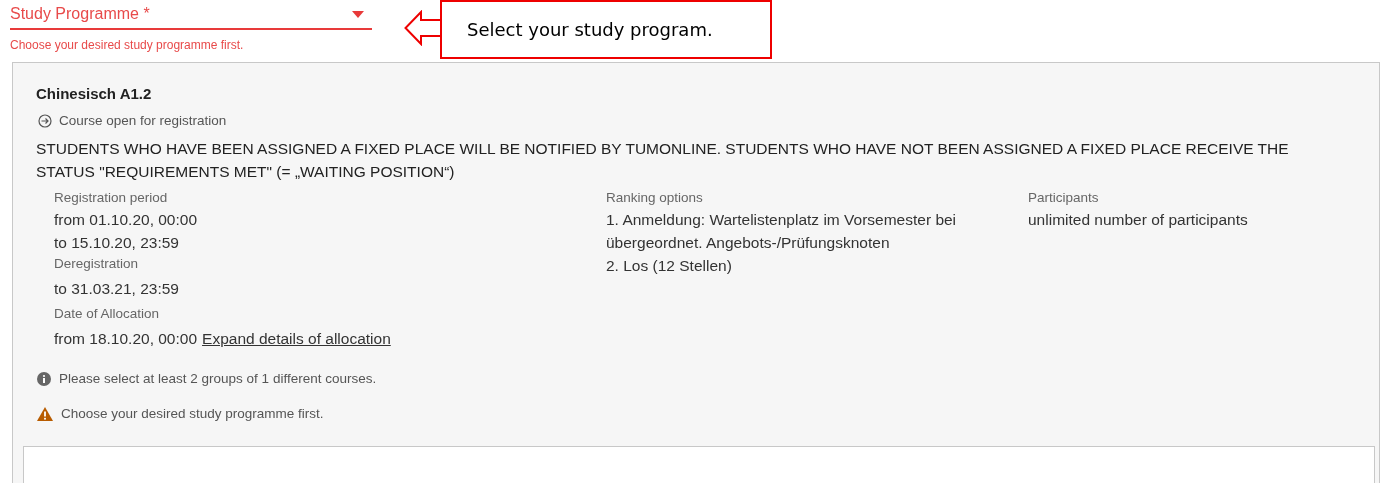 The width and height of the screenshot is (1392, 483). What do you see at coordinates (94, 94) in the screenshot?
I see `course-title: Chinesisch A1.2` at bounding box center [94, 94].